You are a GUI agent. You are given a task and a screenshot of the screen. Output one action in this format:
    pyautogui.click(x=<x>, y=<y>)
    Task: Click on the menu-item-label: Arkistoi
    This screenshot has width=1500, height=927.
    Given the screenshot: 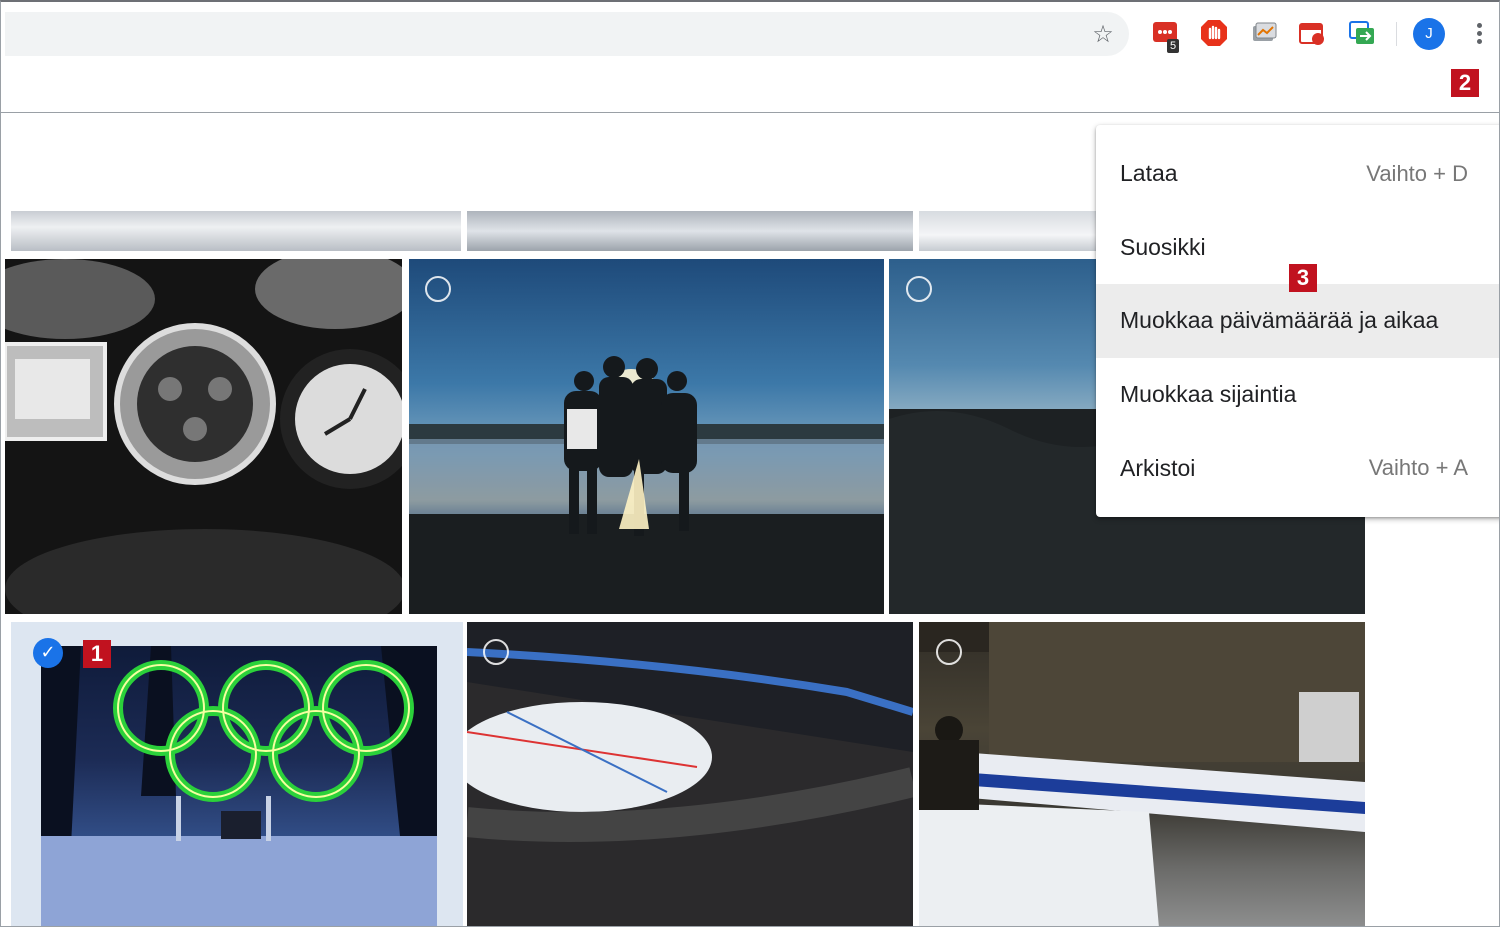 What is the action you would take?
    pyautogui.click(x=1158, y=467)
    